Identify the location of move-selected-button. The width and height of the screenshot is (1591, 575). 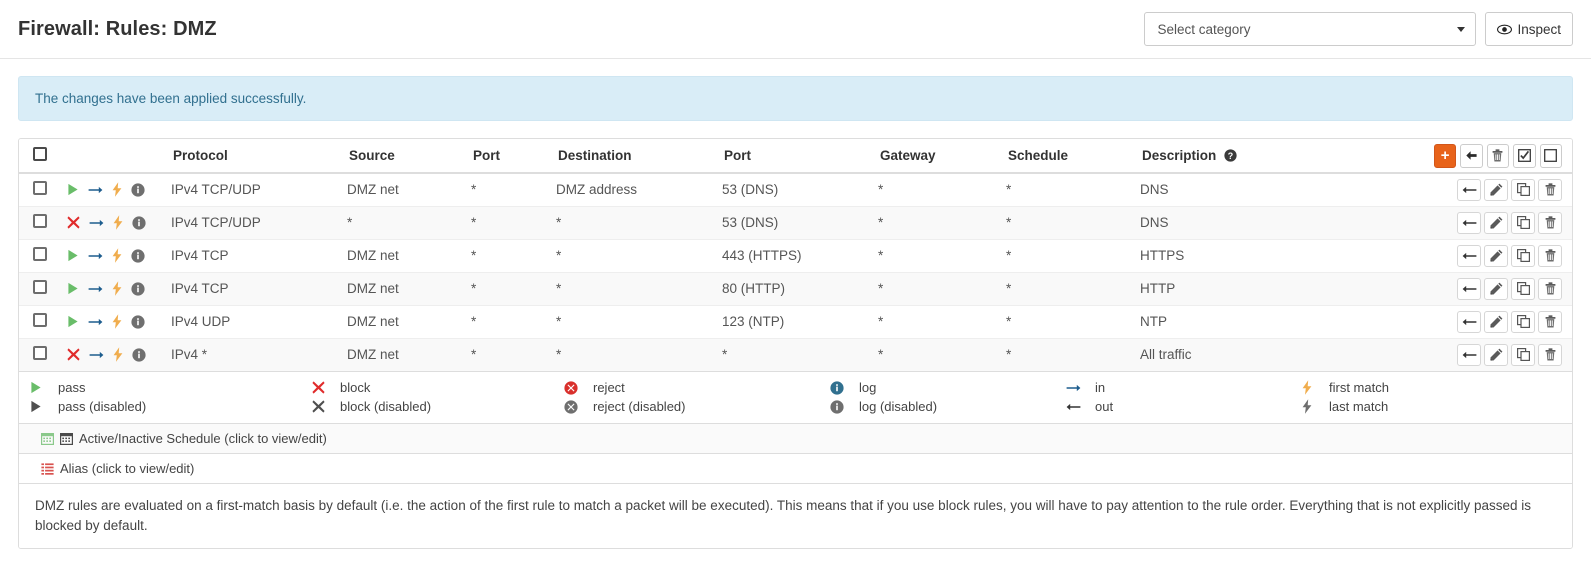
(1471, 155).